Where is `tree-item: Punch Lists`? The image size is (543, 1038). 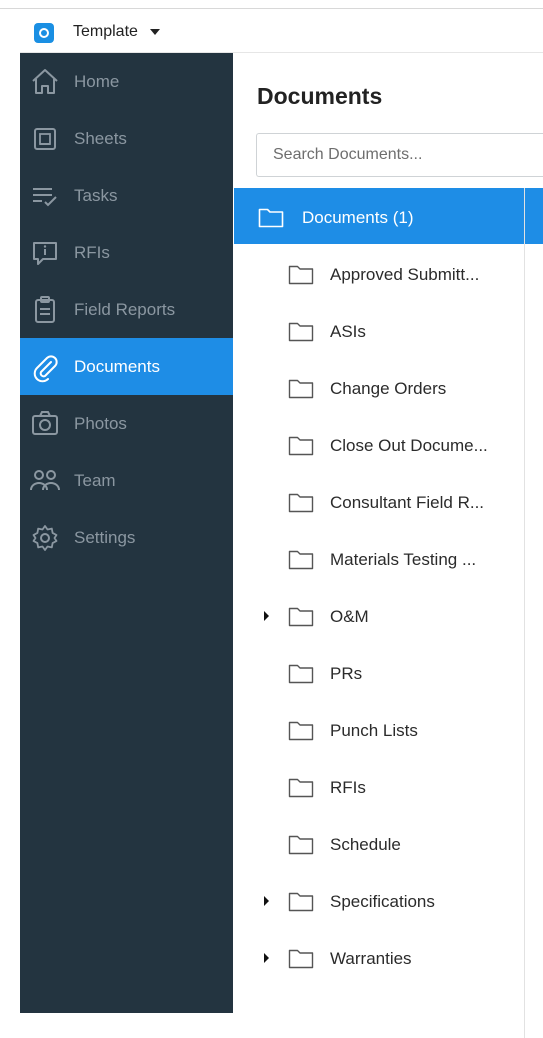 tree-item: Punch Lists is located at coordinates (378, 729).